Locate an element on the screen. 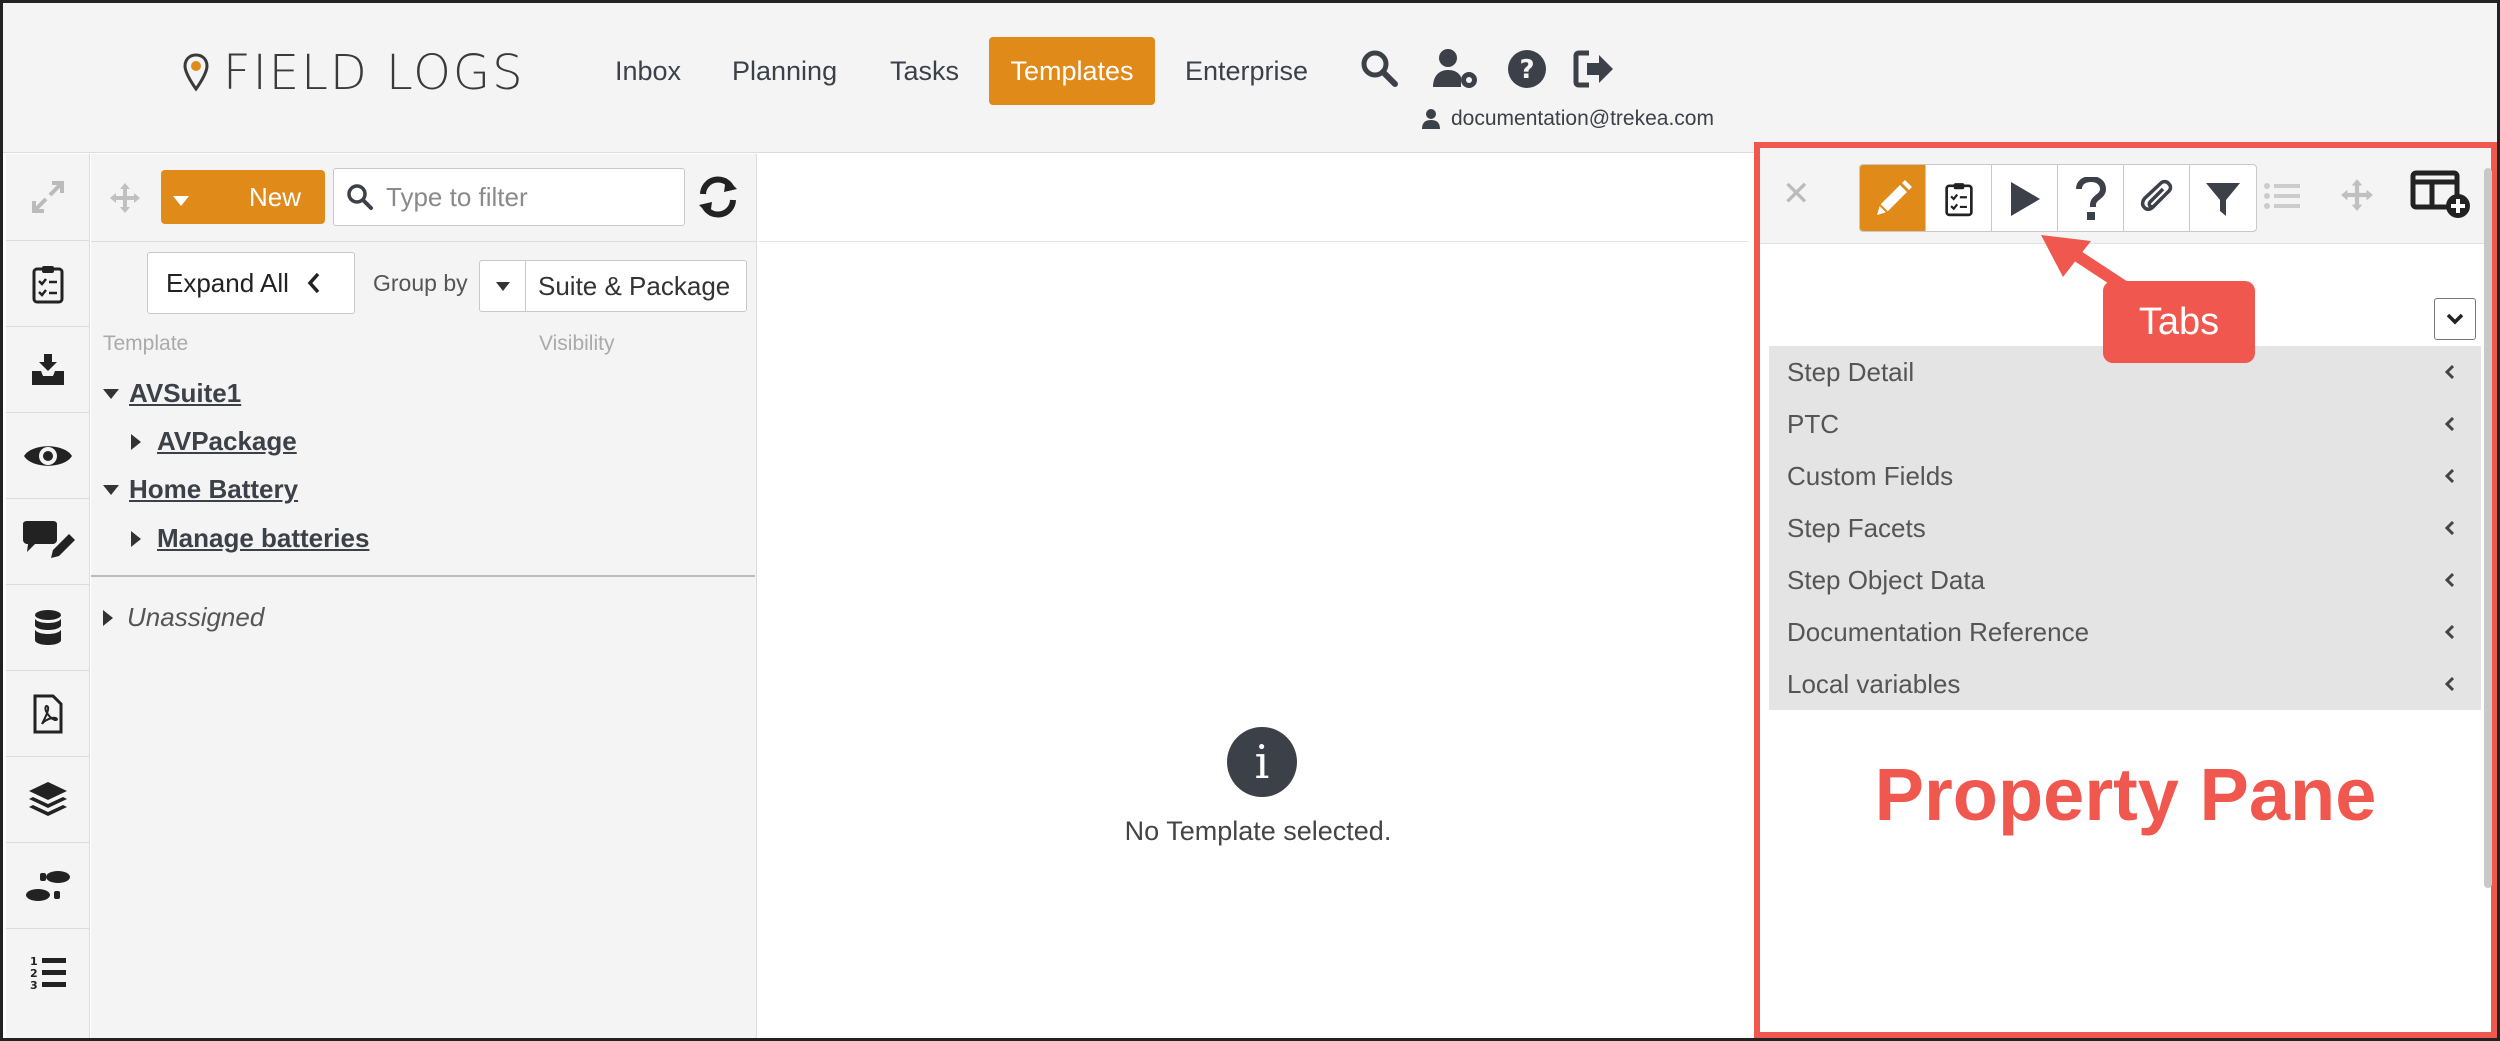 Image resolution: width=2500 pixels, height=1041 pixels. tree-node-suite: AVSuite1 is located at coordinates (172, 393).